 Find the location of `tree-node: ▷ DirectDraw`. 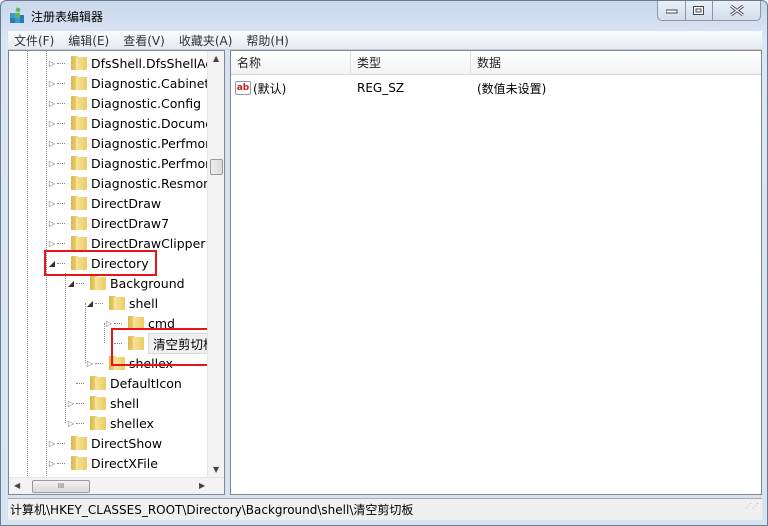

tree-node: ▷ DirectDraw is located at coordinates (104, 203).